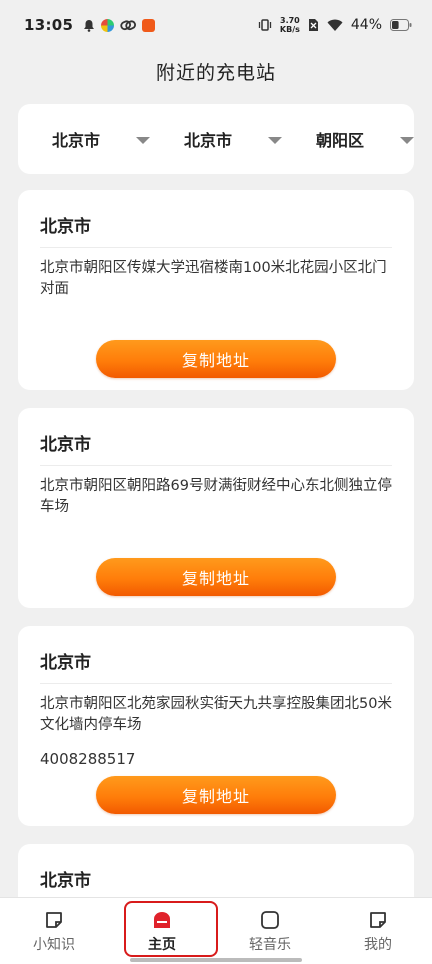 The image size is (432, 964). Describe the element at coordinates (289, 29) in the screenshot. I see `network-speed-unit: KB/s` at that location.